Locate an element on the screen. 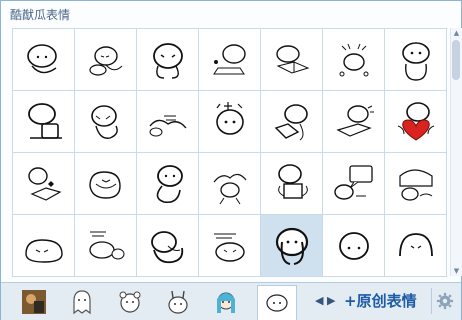  create-emoticon-link: +原创表情 is located at coordinates (380, 301).